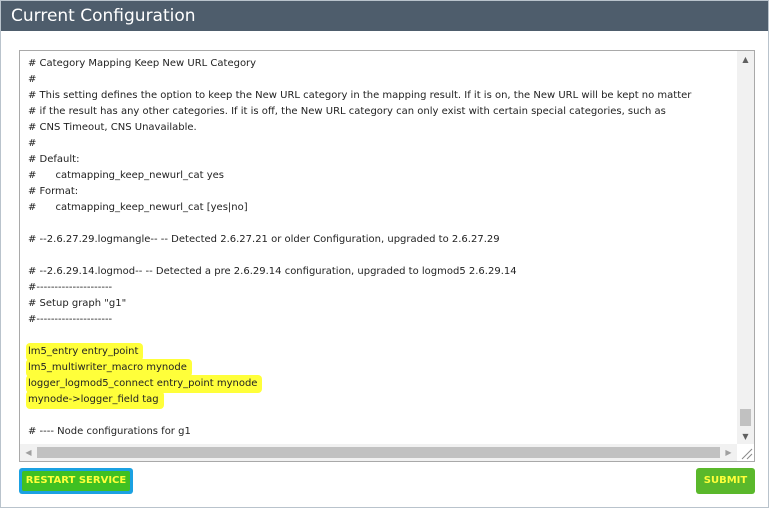  I want to click on submit-button: SUBMIT, so click(725, 481).